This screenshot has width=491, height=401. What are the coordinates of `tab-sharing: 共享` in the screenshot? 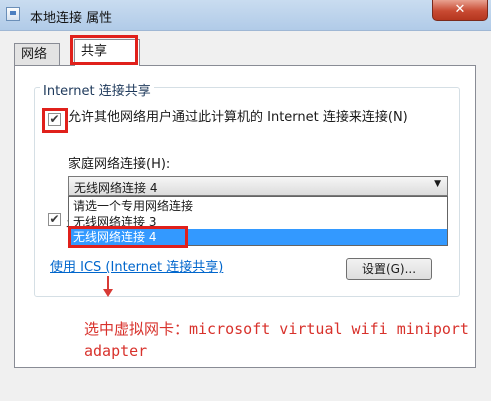 It's located at (107, 52).